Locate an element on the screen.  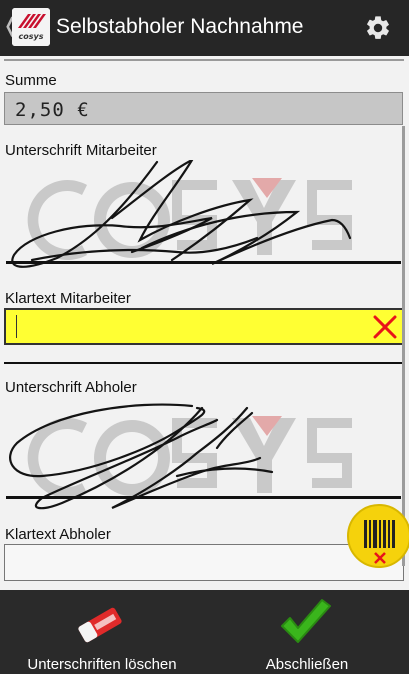
finish-button: Abschließen is located at coordinates (307, 632).